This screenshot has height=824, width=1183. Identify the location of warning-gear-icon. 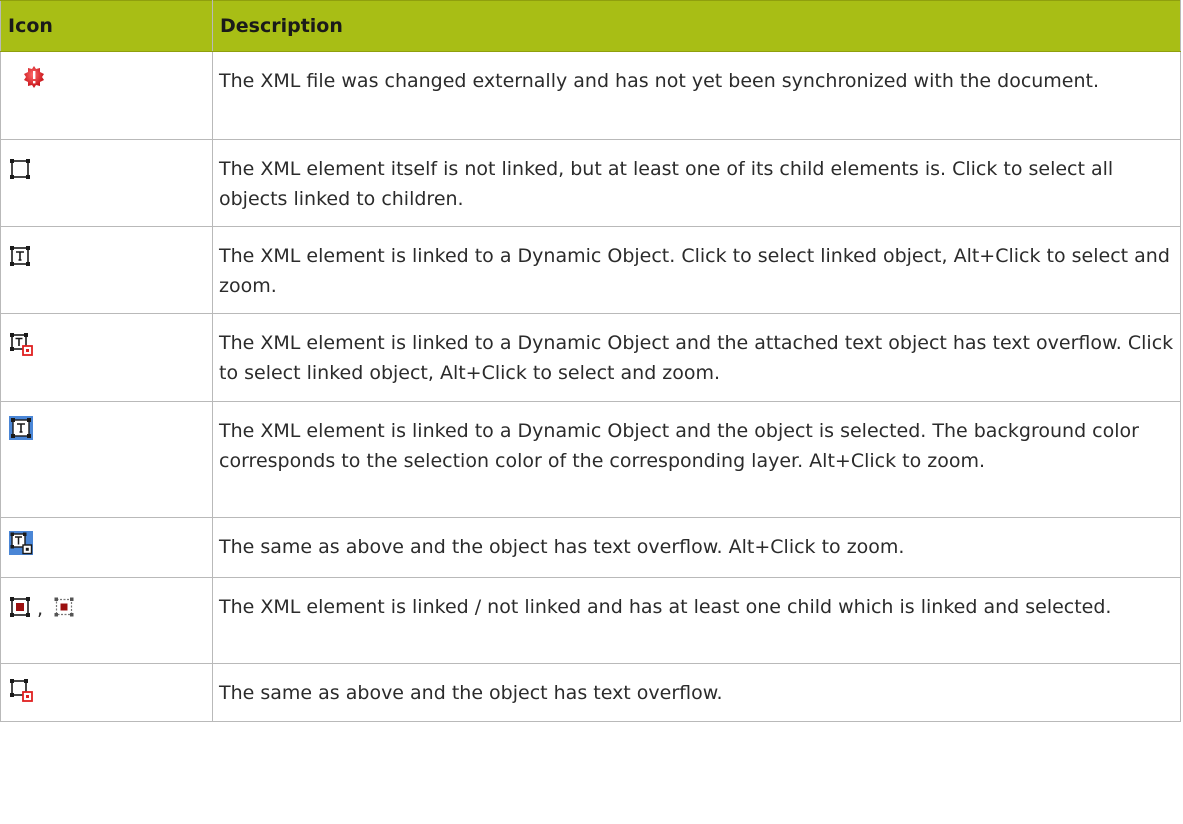
(34, 77).